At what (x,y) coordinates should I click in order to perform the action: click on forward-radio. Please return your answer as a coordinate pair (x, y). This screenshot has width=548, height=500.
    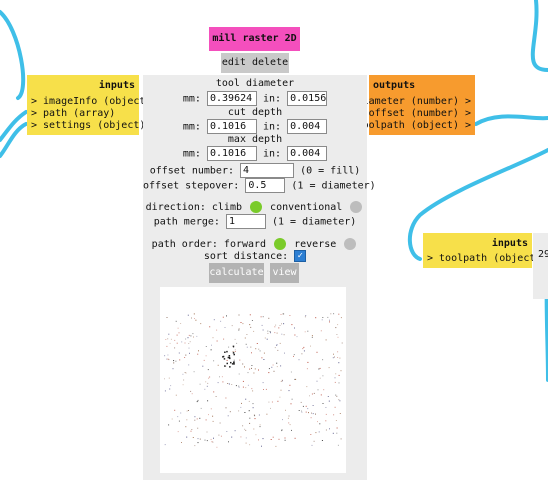
    Looking at the image, I should click on (280, 244).